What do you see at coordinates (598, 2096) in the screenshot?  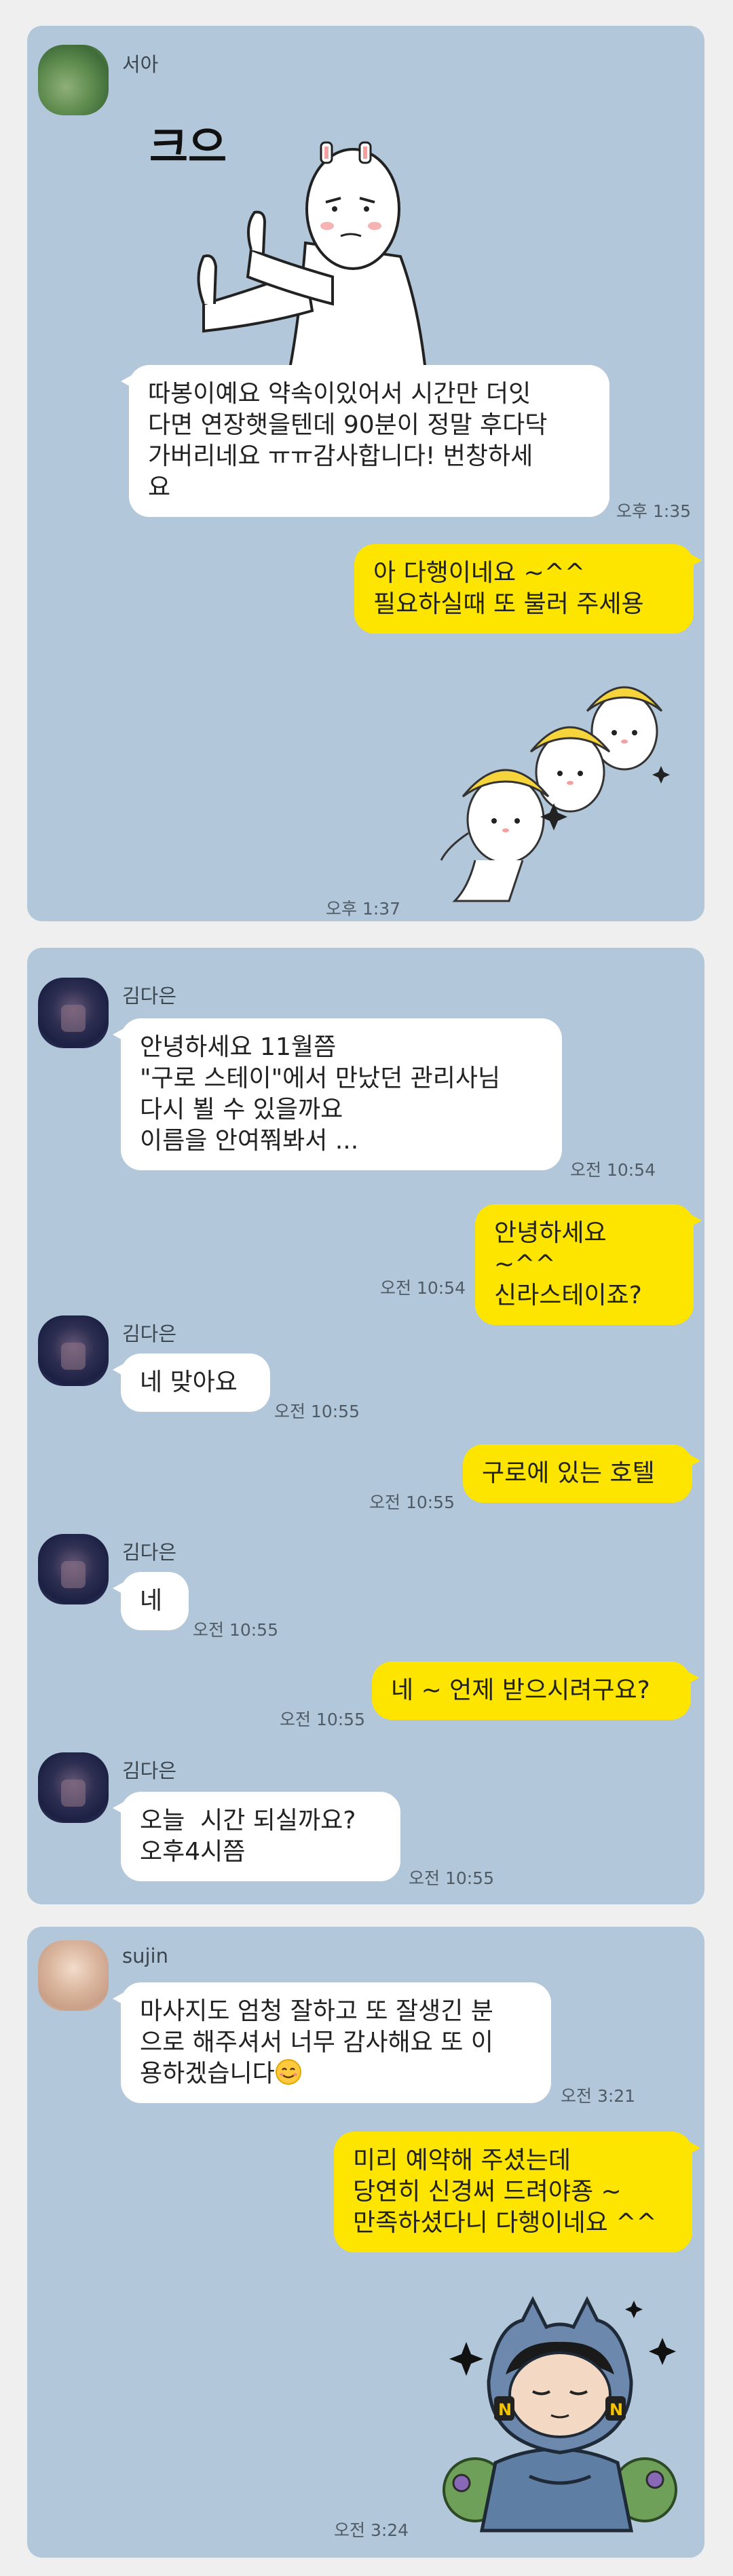 I see `message-time: 오전 3:21` at bounding box center [598, 2096].